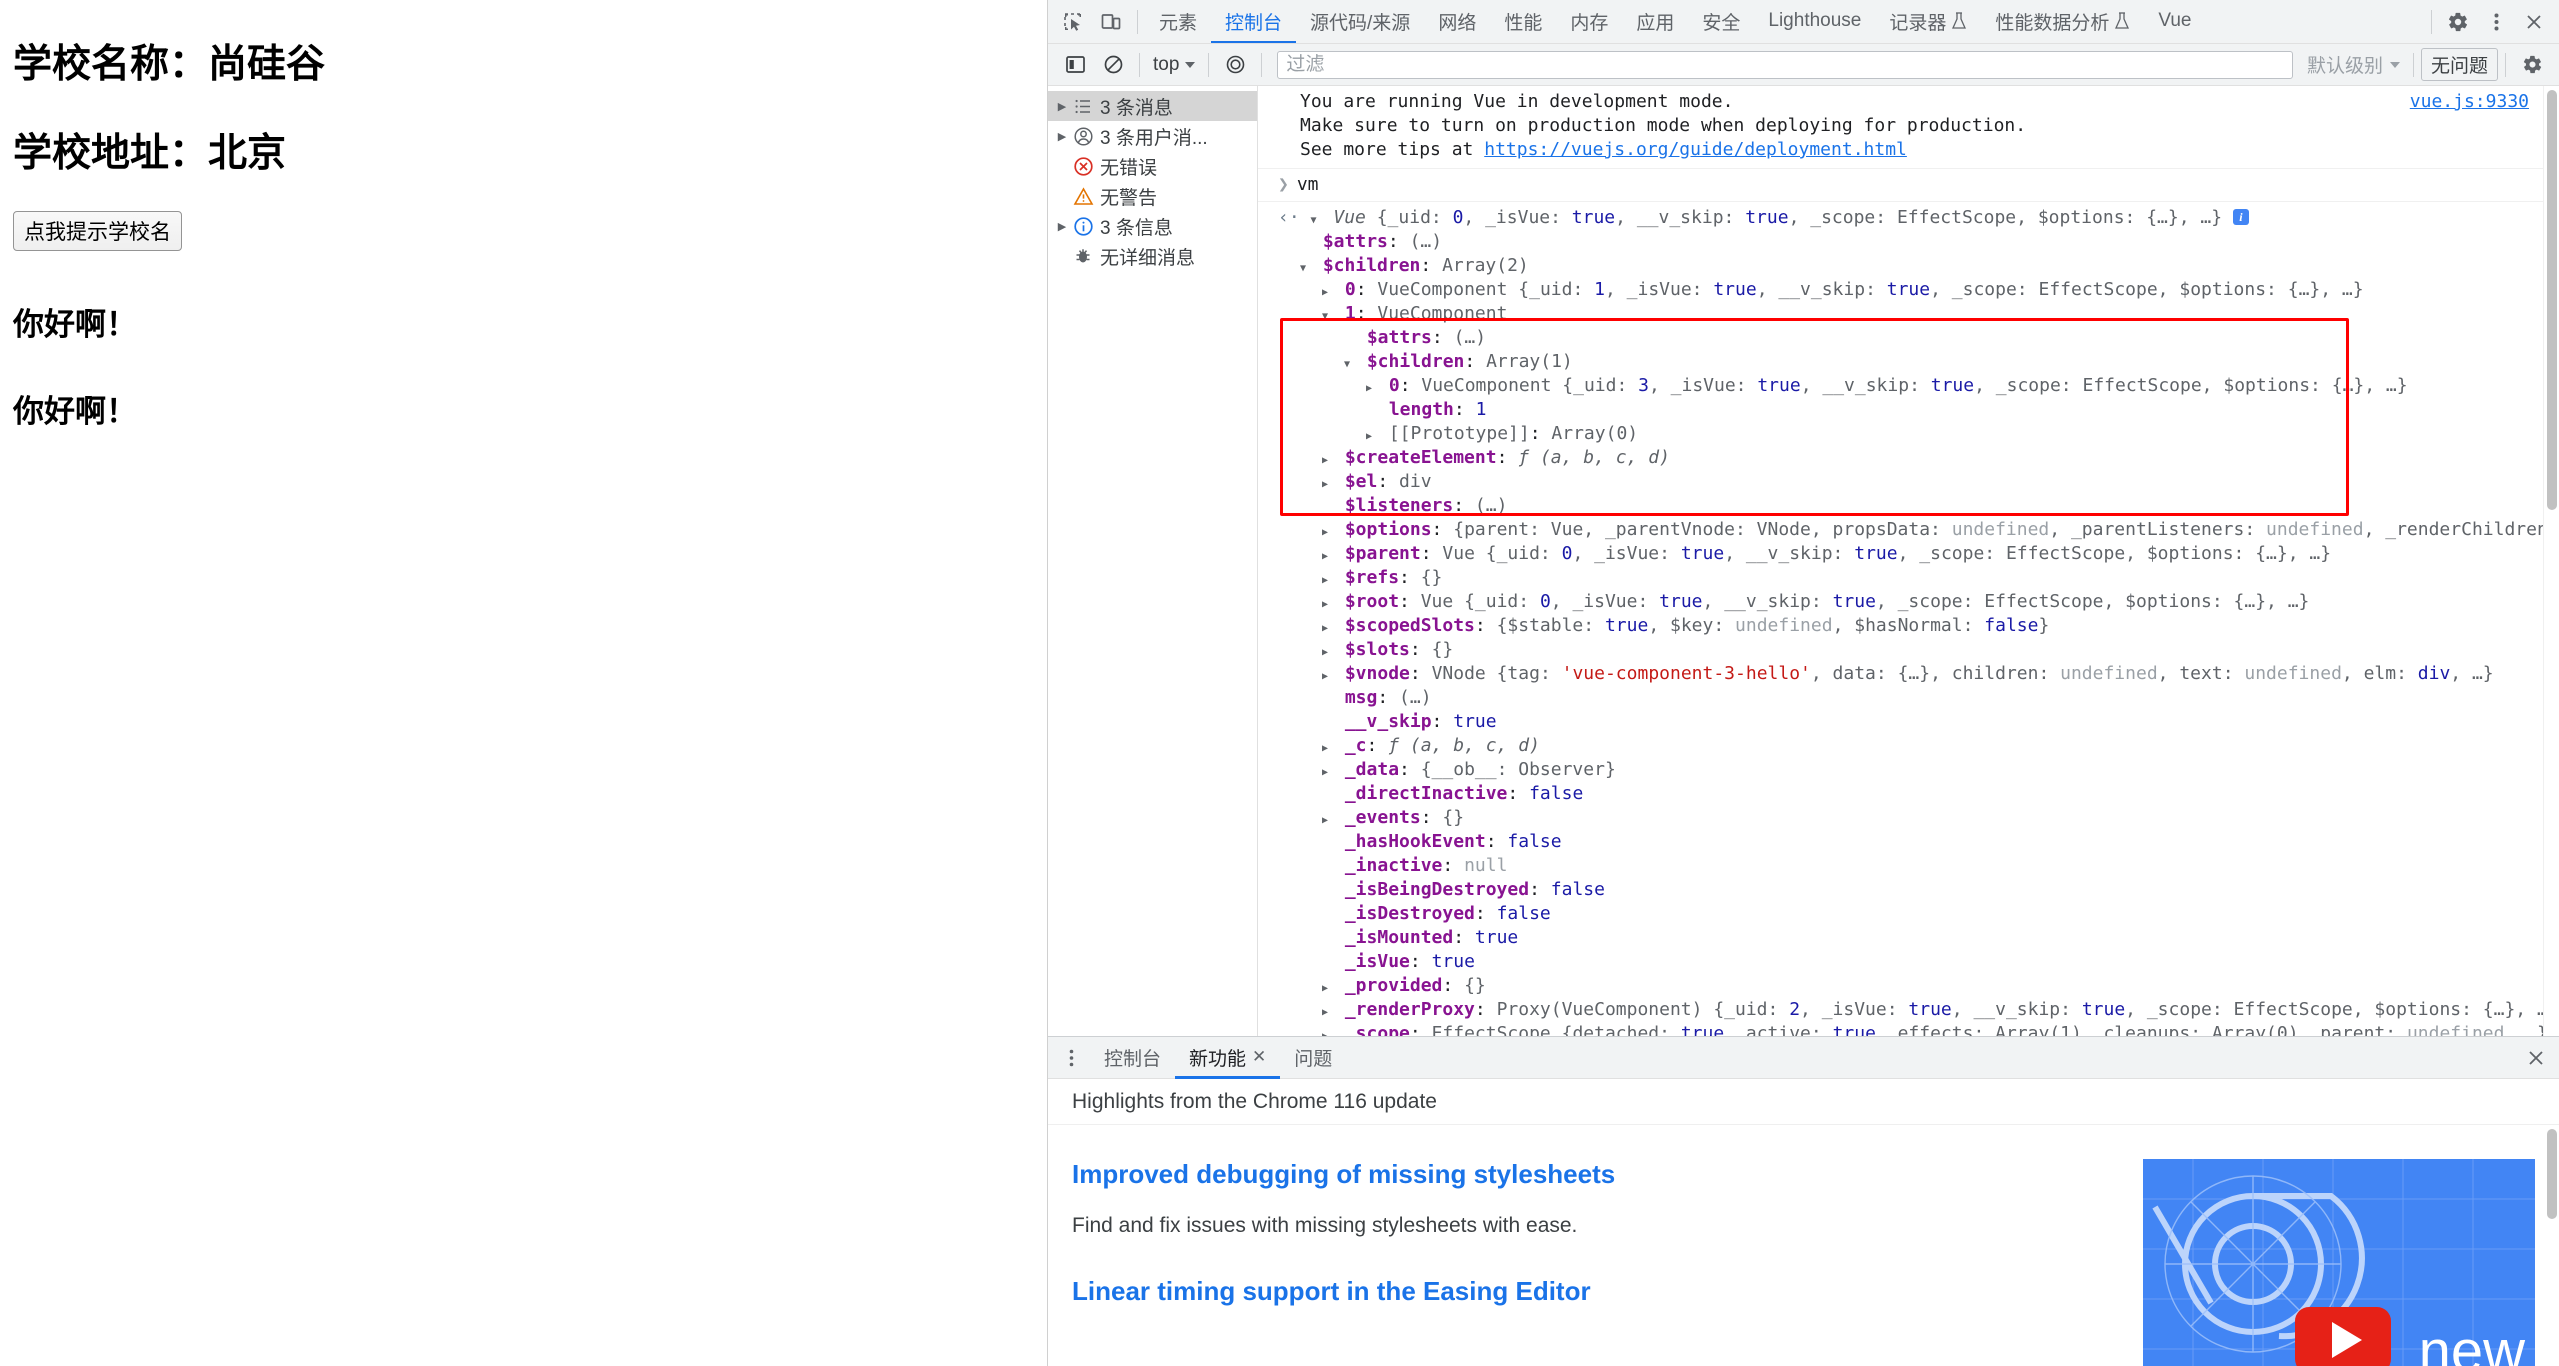 The image size is (2559, 1366). What do you see at coordinates (1235, 65) in the screenshot?
I see `live-expression-icon` at bounding box center [1235, 65].